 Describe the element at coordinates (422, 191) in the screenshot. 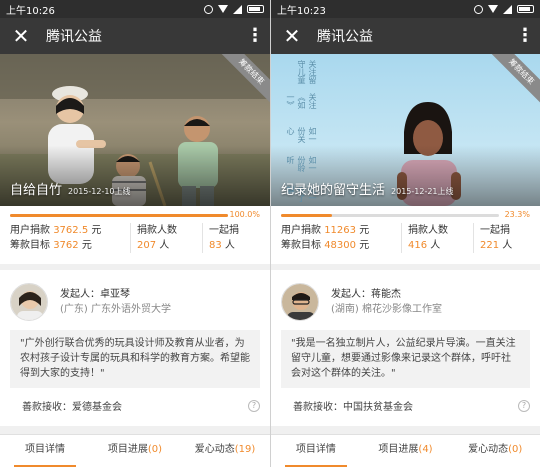

I see `launch-date: 2015-12-21上线` at that location.